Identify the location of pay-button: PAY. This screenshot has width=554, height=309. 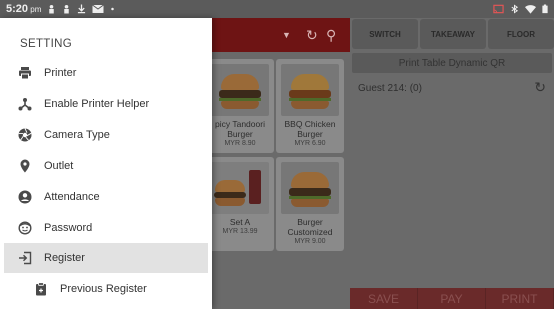
(452, 298).